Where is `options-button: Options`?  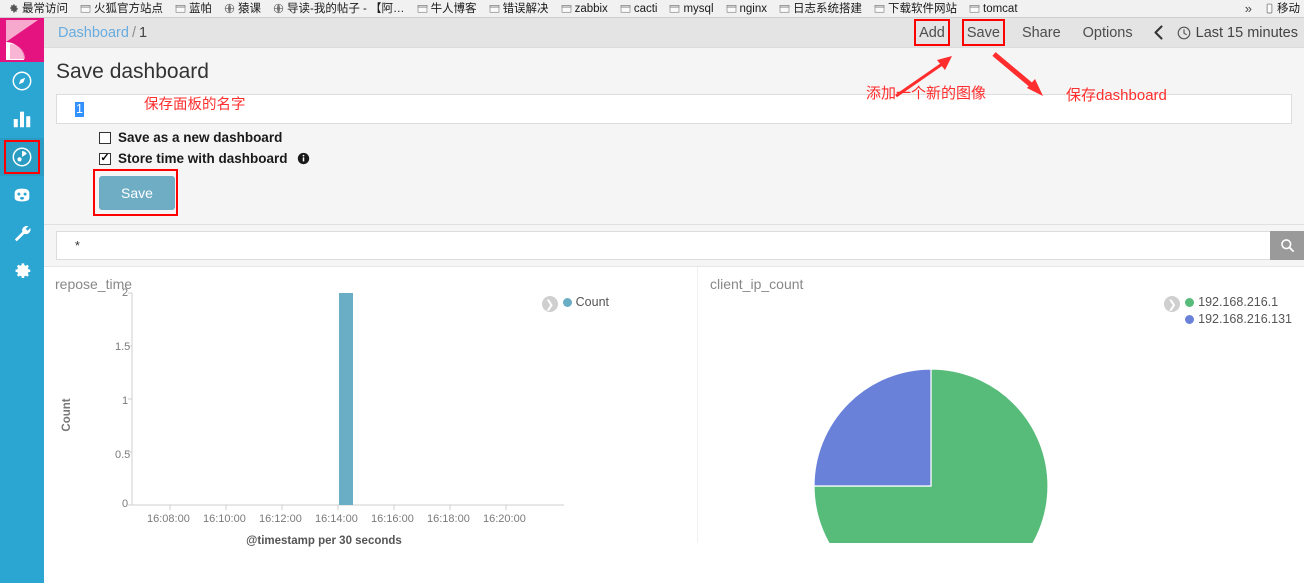
options-button: Options is located at coordinates (1108, 32).